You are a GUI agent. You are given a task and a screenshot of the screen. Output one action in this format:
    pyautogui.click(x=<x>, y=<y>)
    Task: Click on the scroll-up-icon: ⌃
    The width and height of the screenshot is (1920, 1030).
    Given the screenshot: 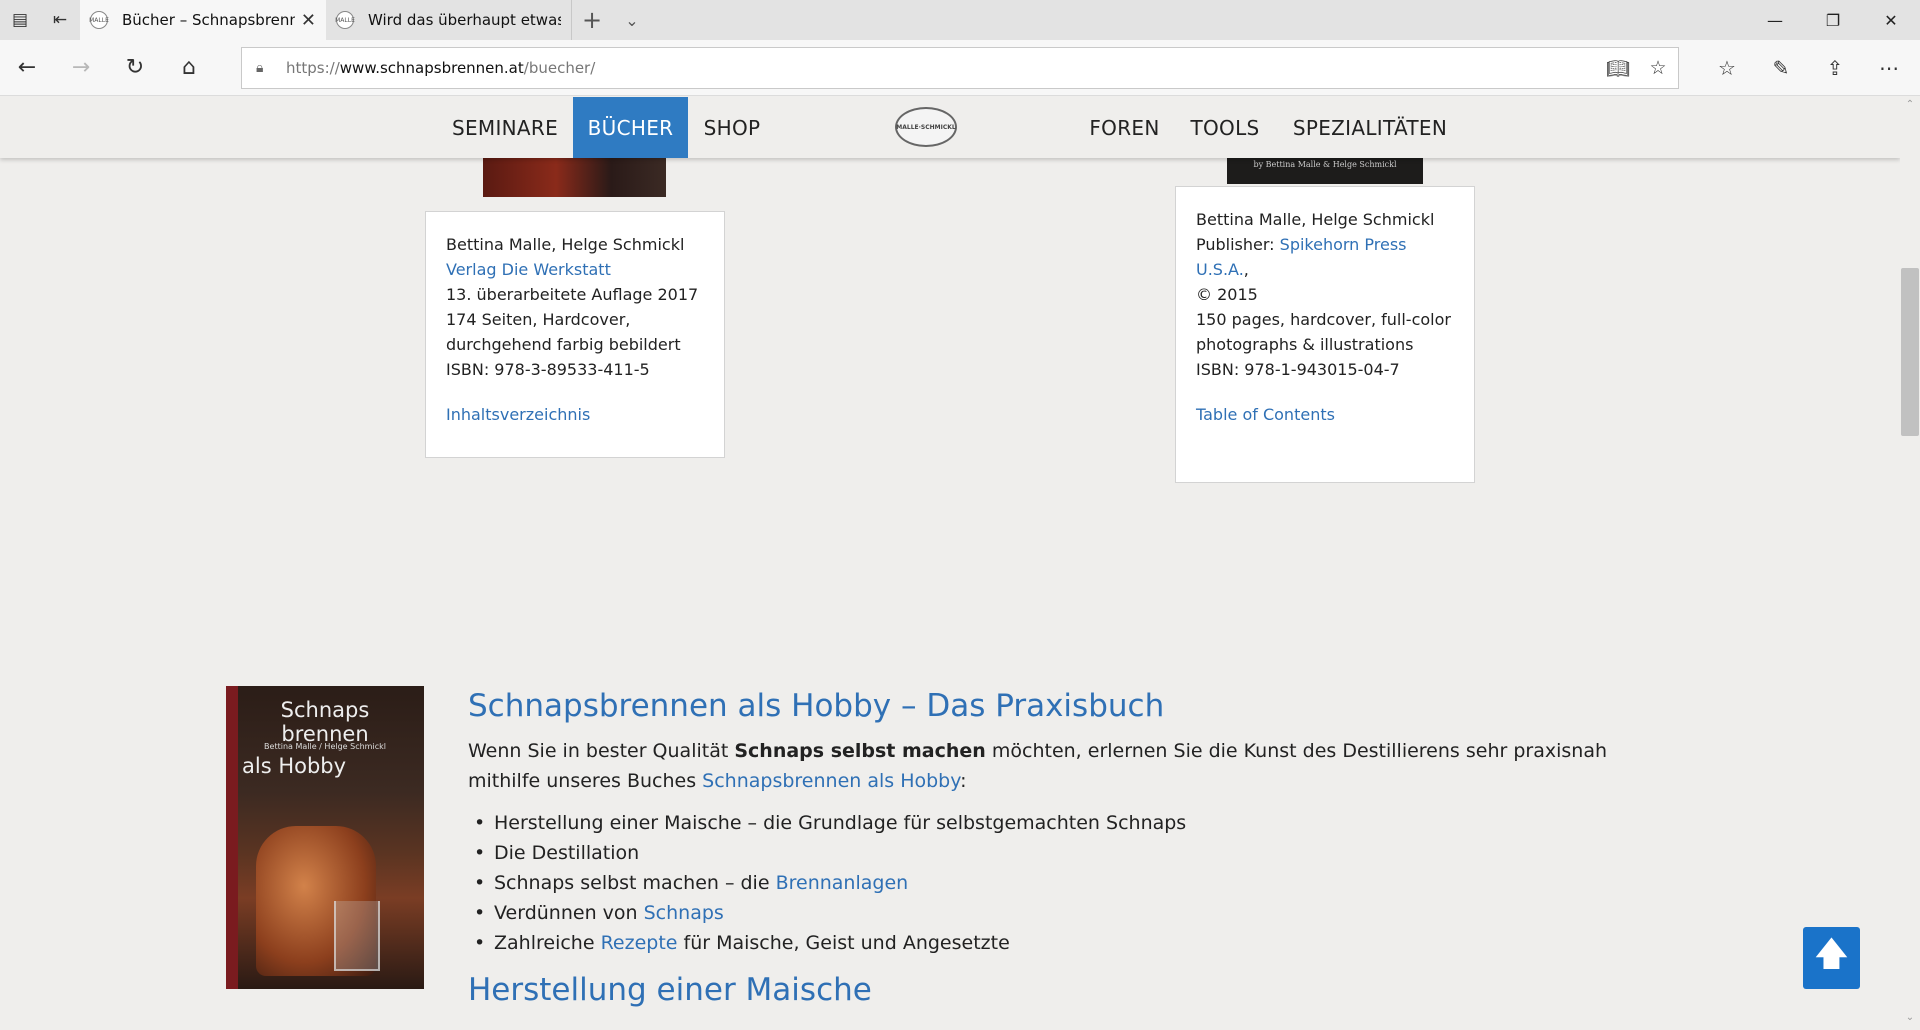 What is the action you would take?
    pyautogui.click(x=1910, y=107)
    